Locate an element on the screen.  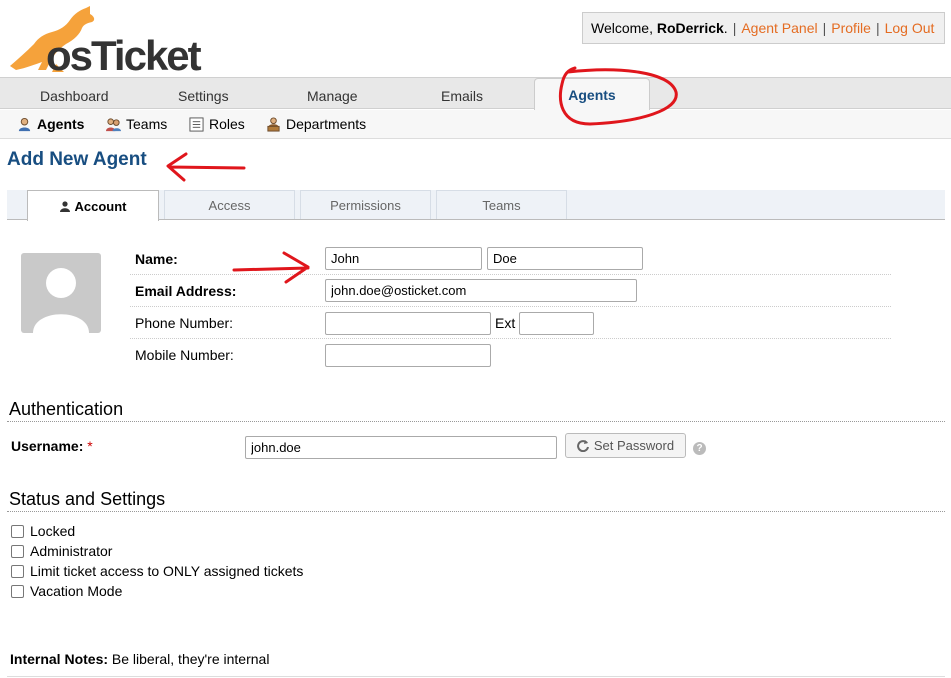
log-out-link: Log Out is located at coordinates (910, 28).